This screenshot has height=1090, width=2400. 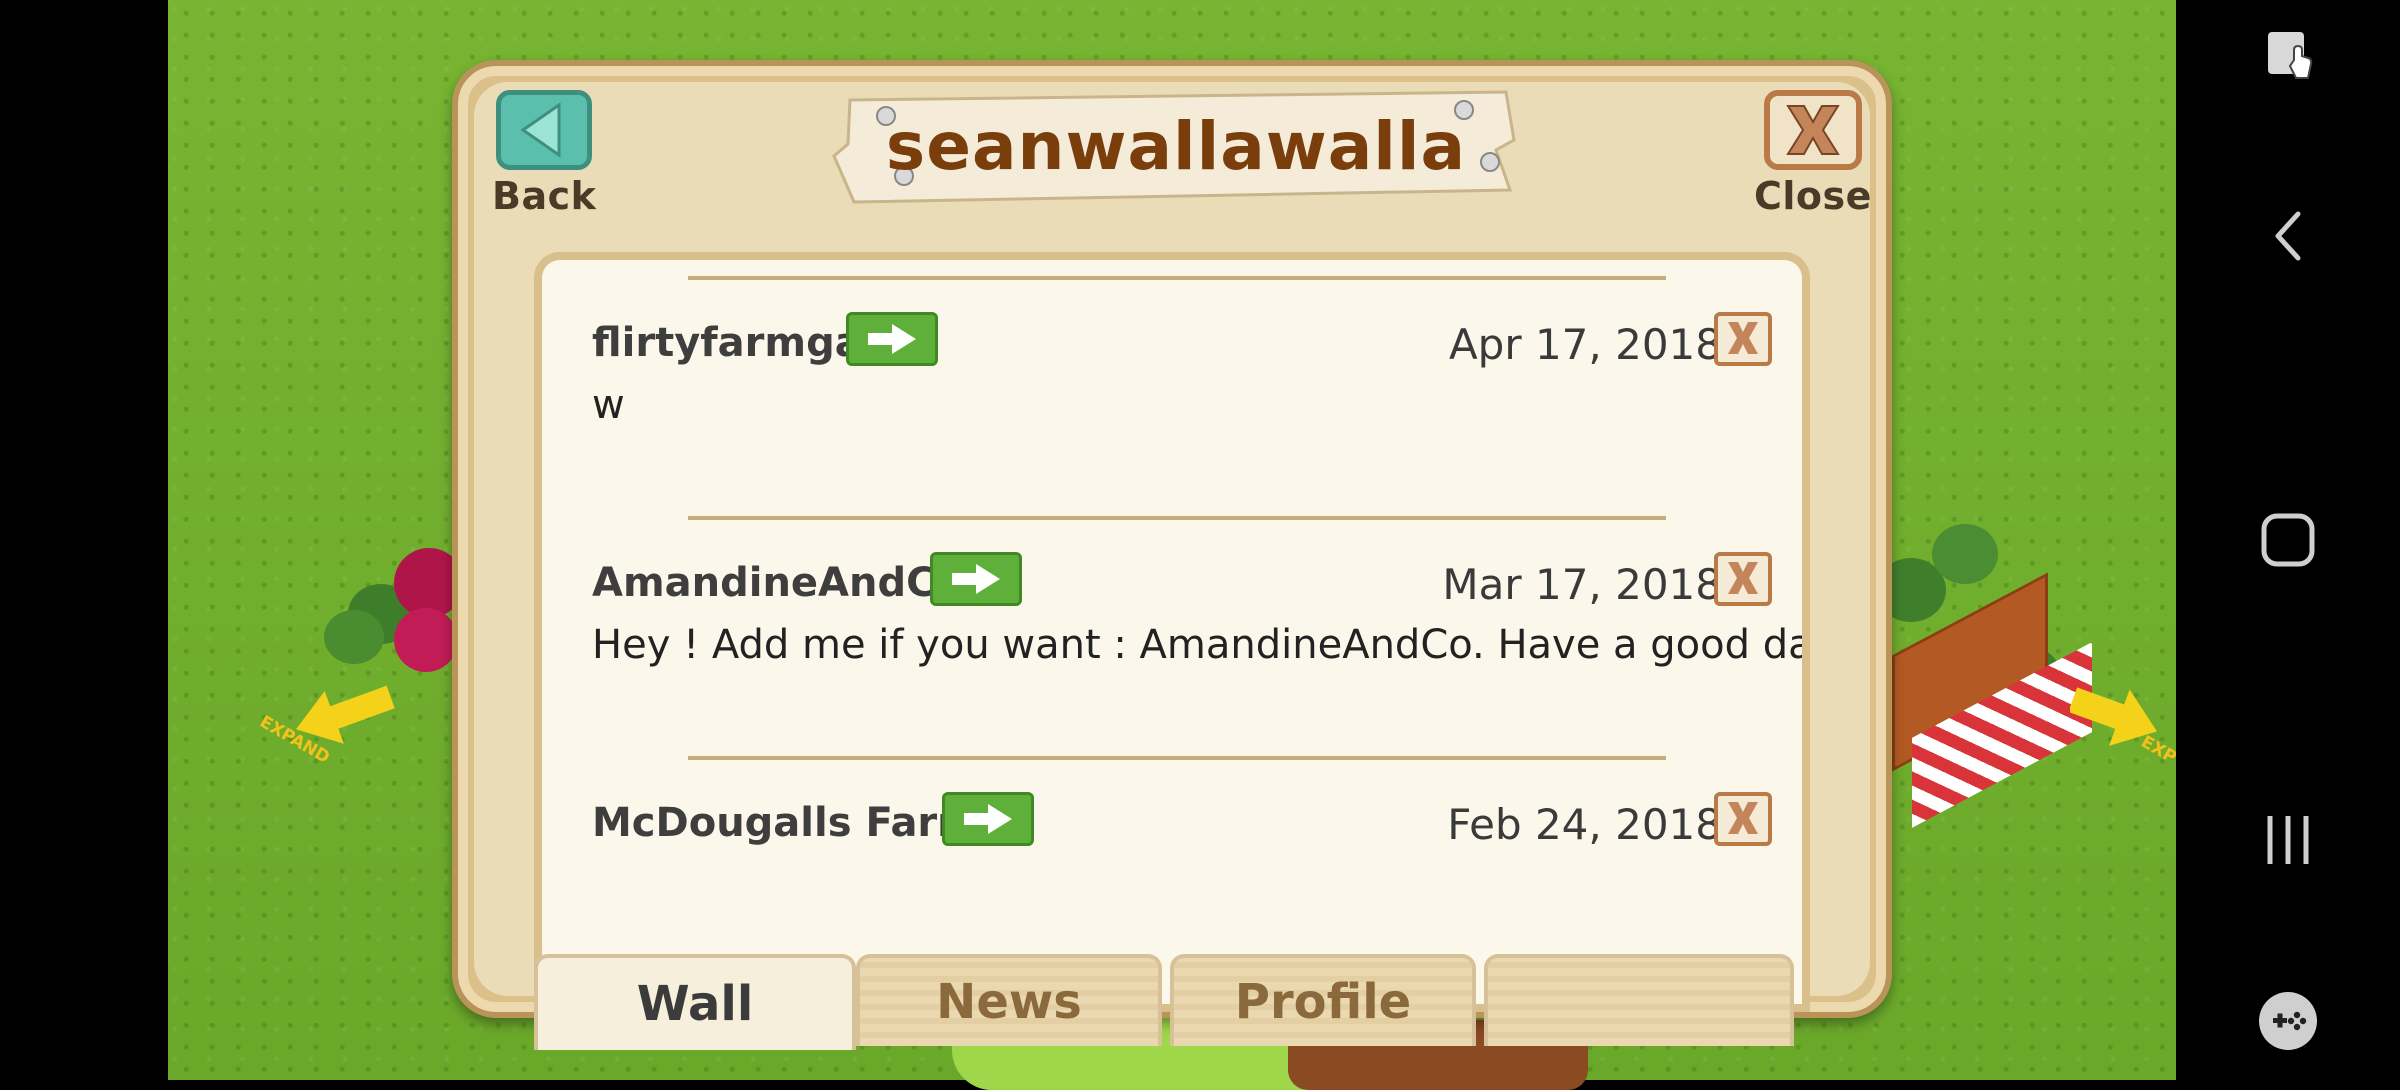 I want to click on game-controller-icon, so click(x=2288, y=1021).